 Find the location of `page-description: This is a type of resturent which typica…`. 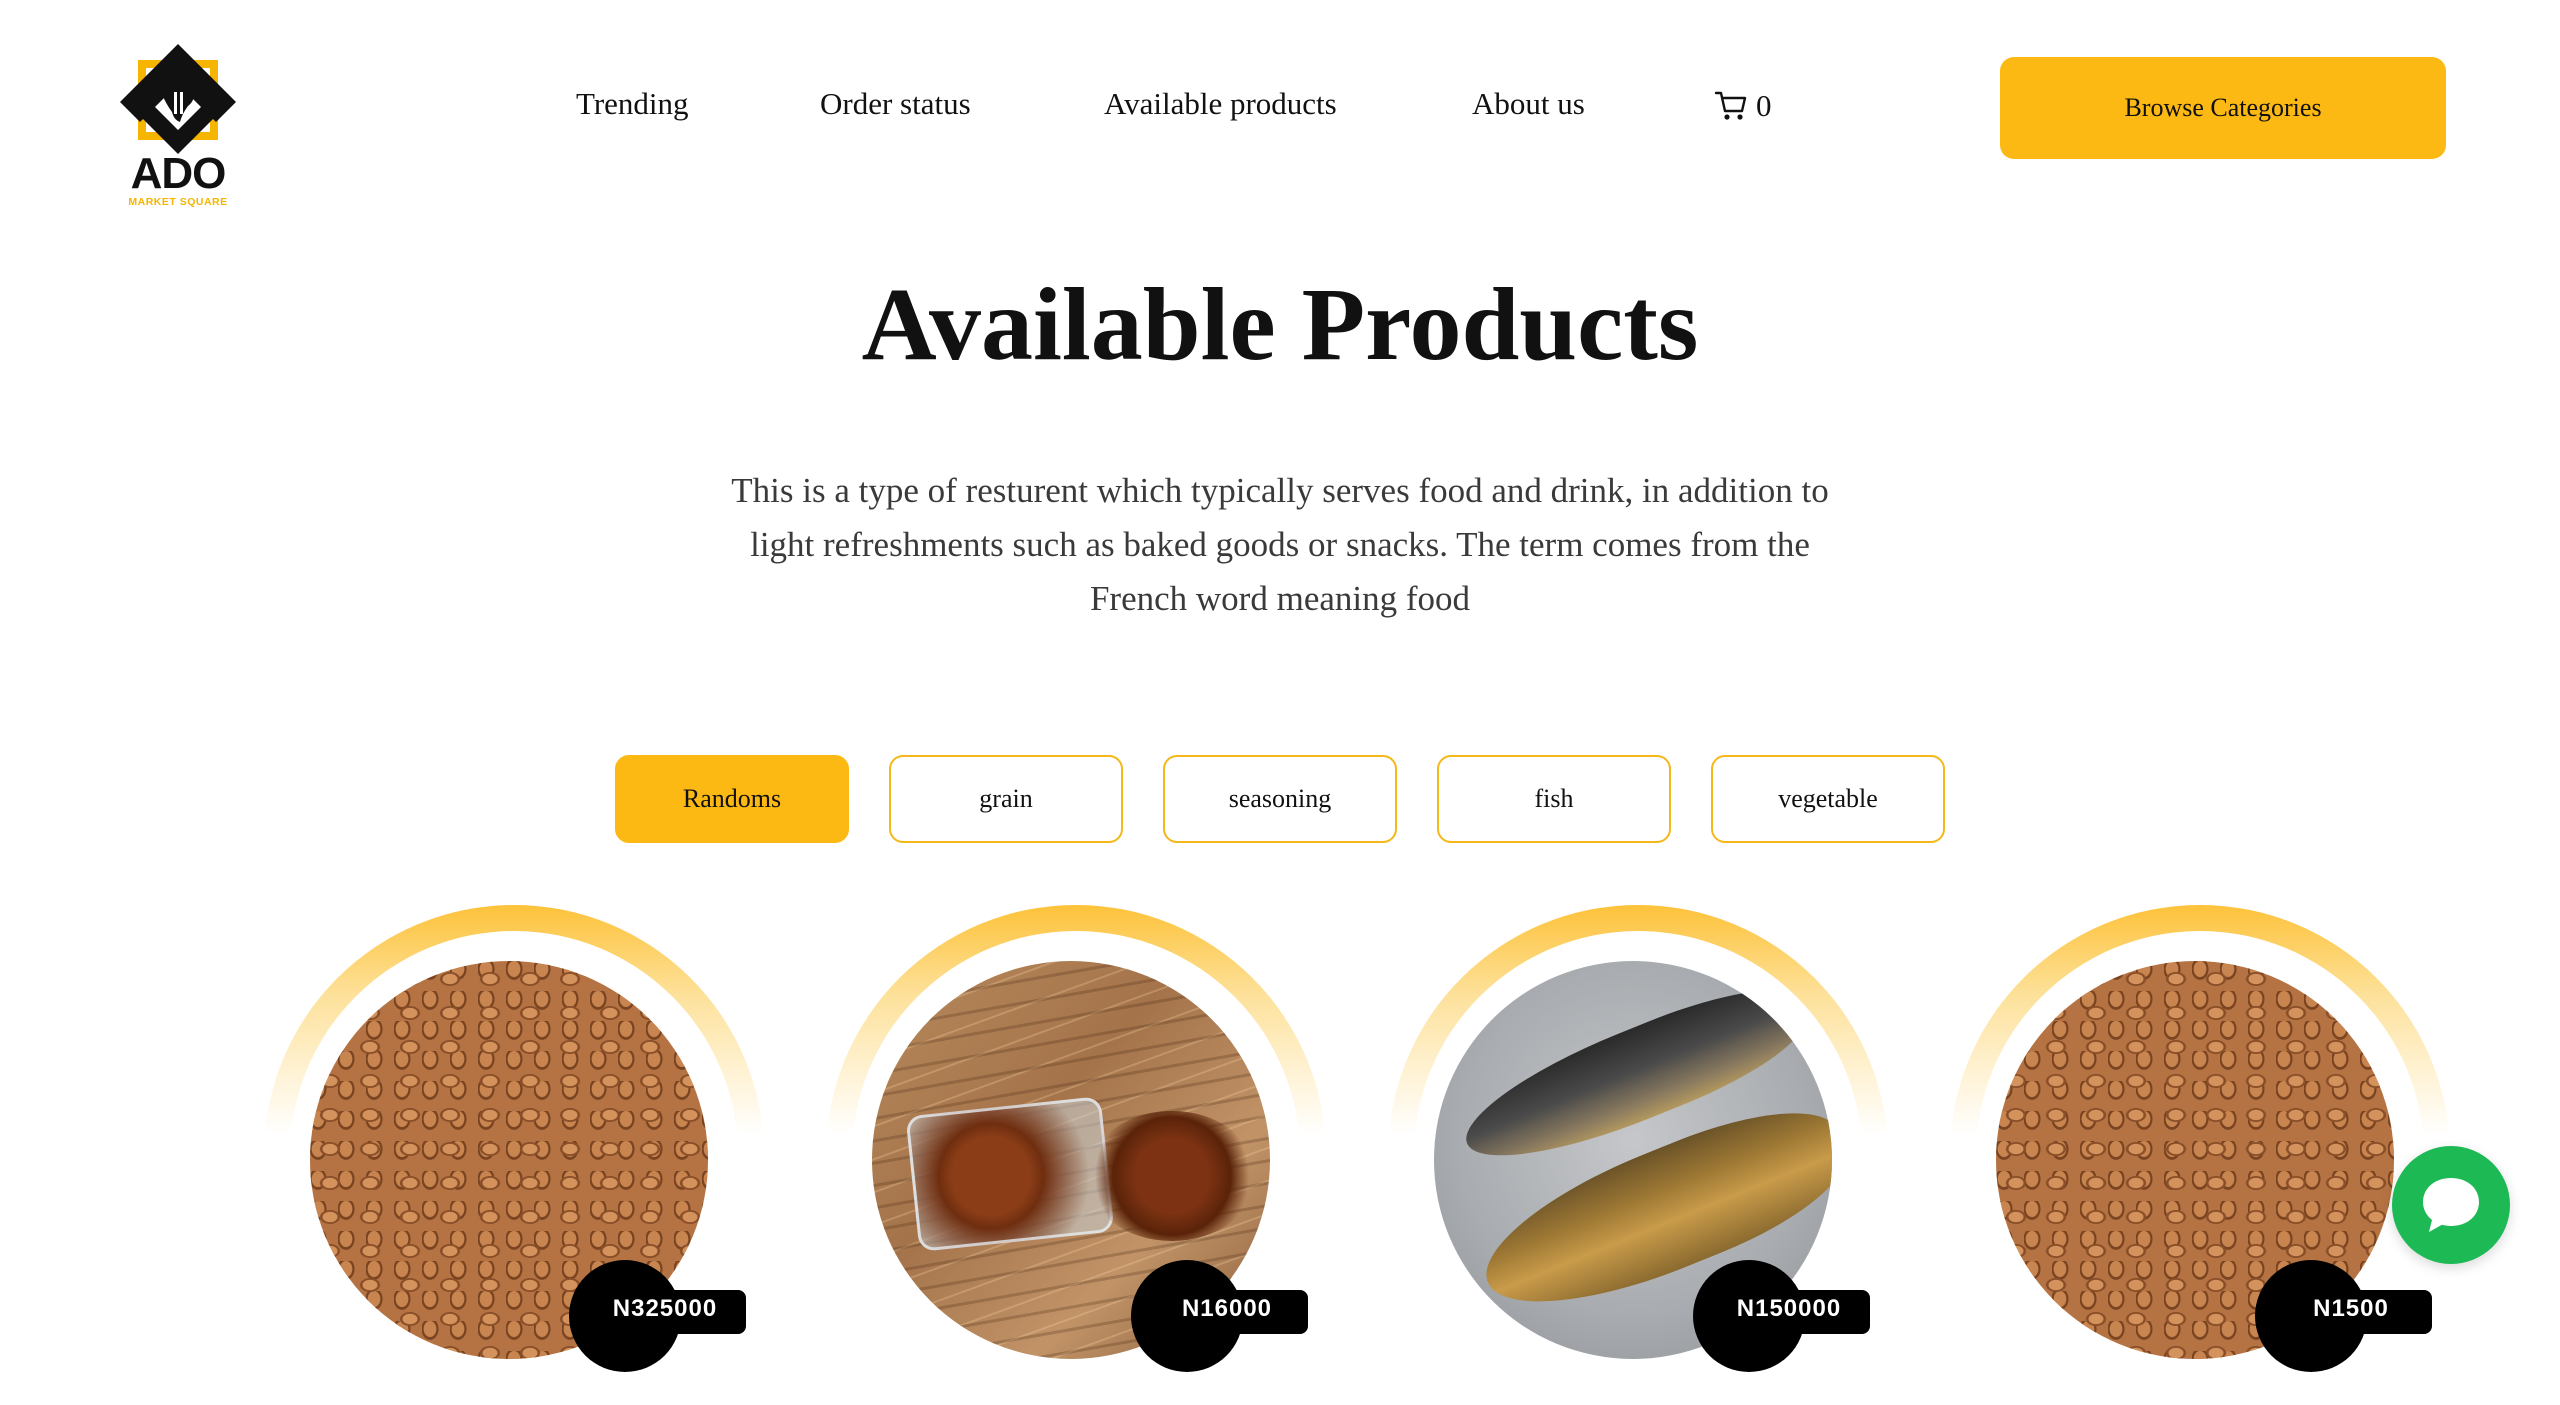

page-description: This is a type of resturent which typica… is located at coordinates (1280, 544).